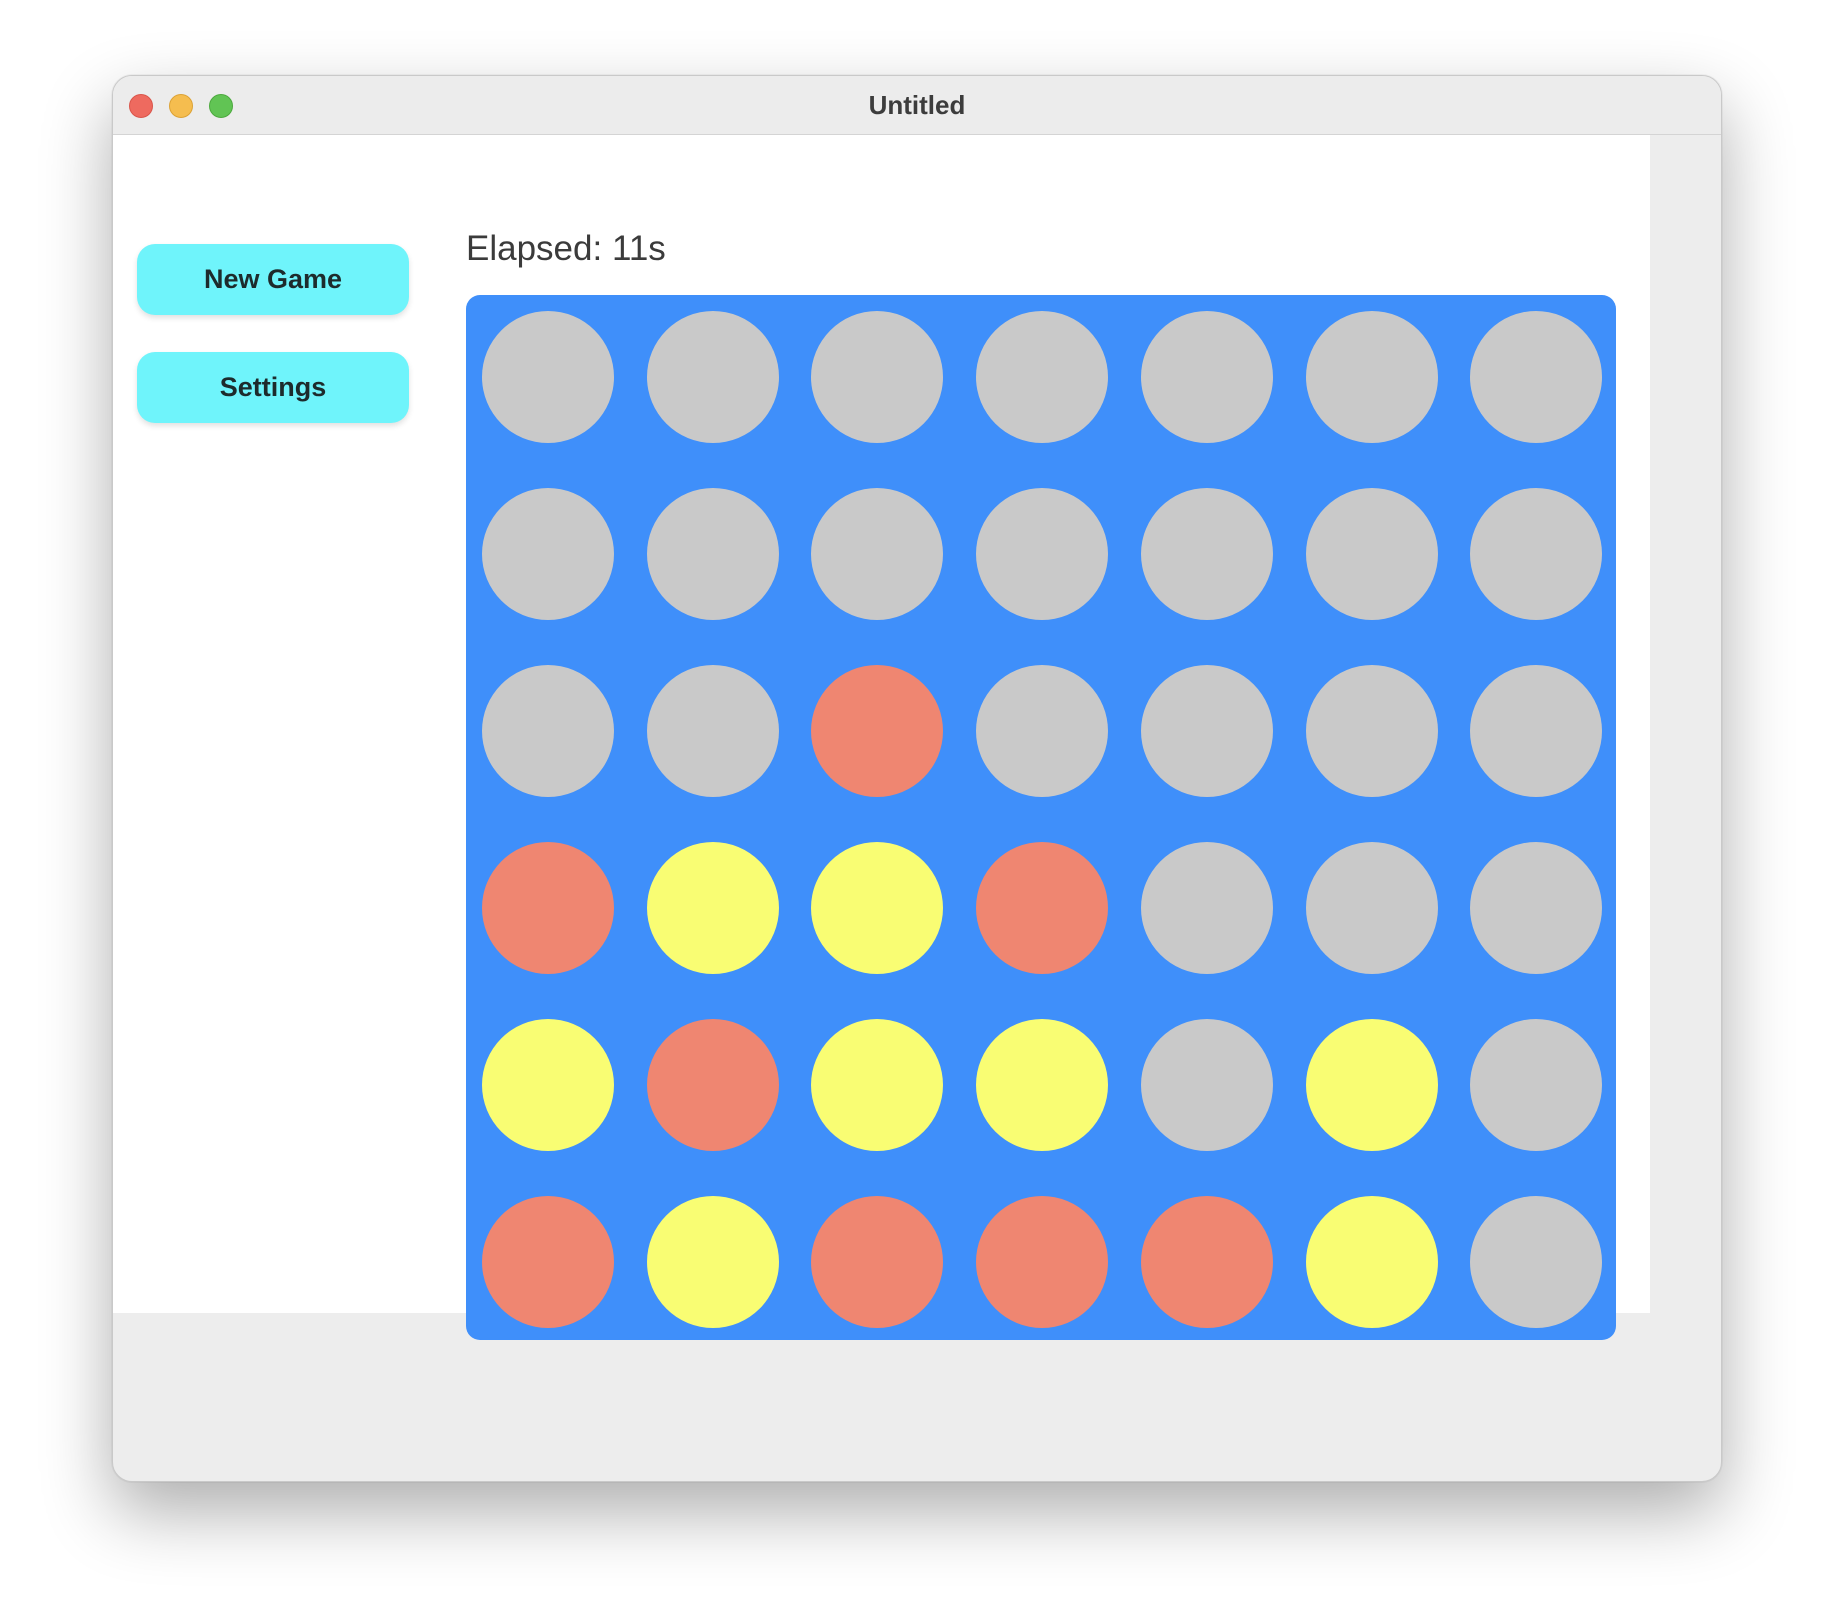 This screenshot has height=1624, width=1824. I want to click on board-cell-r6-c2-yellow, so click(713, 1262).